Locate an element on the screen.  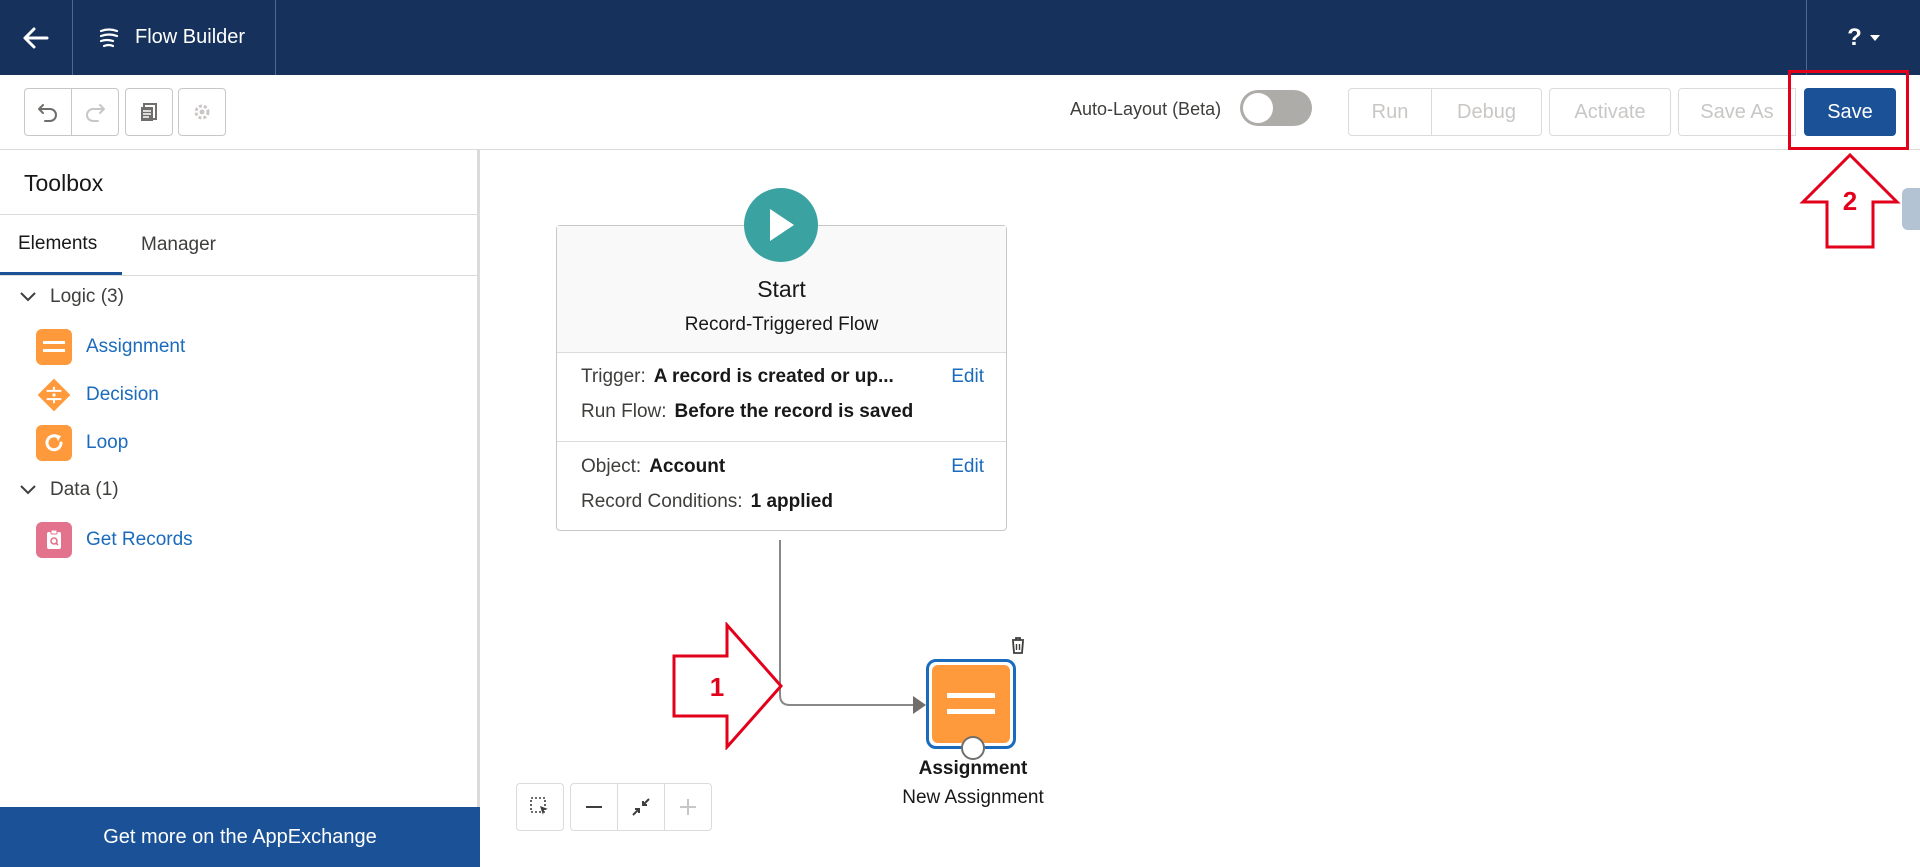
element-label: Get Records is located at coordinates (139, 539).